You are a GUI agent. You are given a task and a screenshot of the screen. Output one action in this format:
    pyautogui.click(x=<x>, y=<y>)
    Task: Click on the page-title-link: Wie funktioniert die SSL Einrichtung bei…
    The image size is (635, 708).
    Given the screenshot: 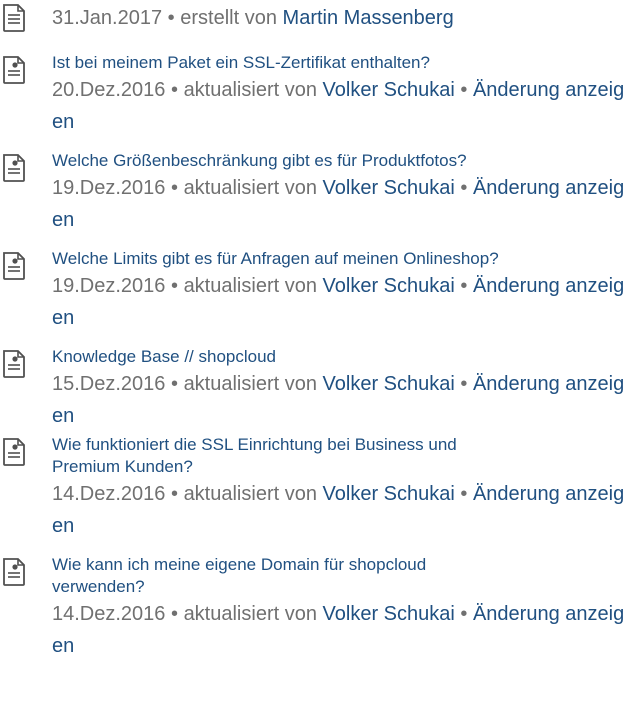 What is the action you would take?
    pyautogui.click(x=322, y=456)
    